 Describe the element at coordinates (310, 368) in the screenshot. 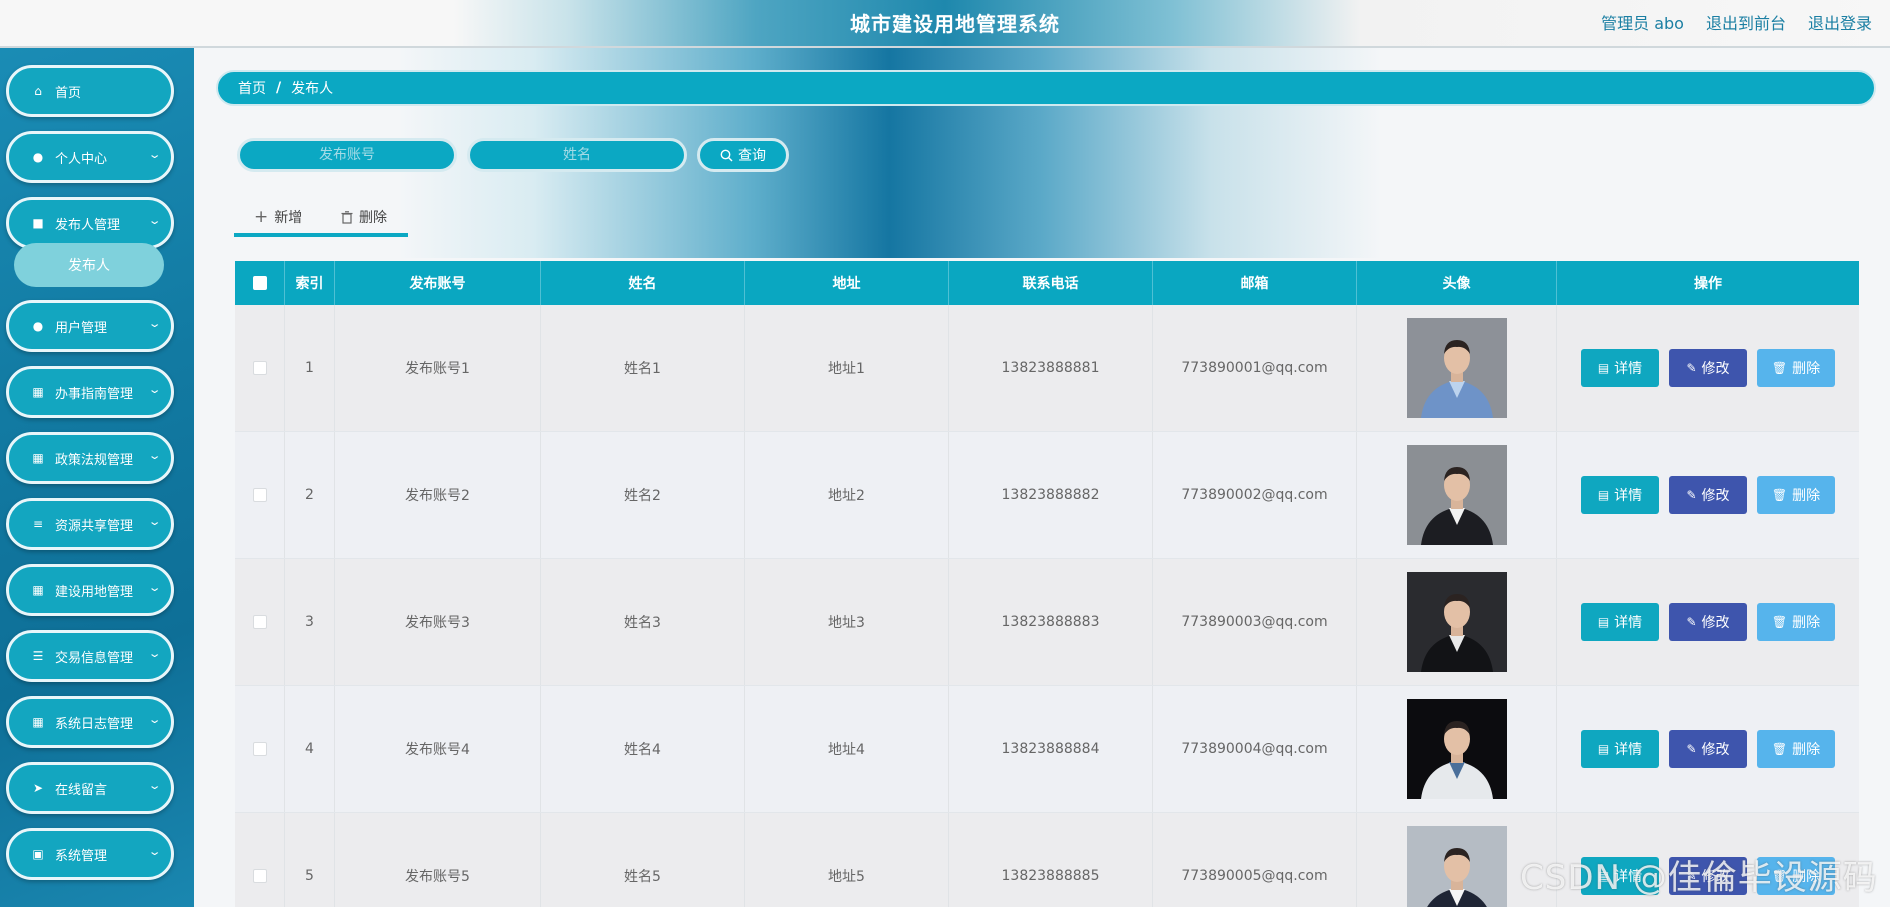

I see `cell-index: 1` at that location.